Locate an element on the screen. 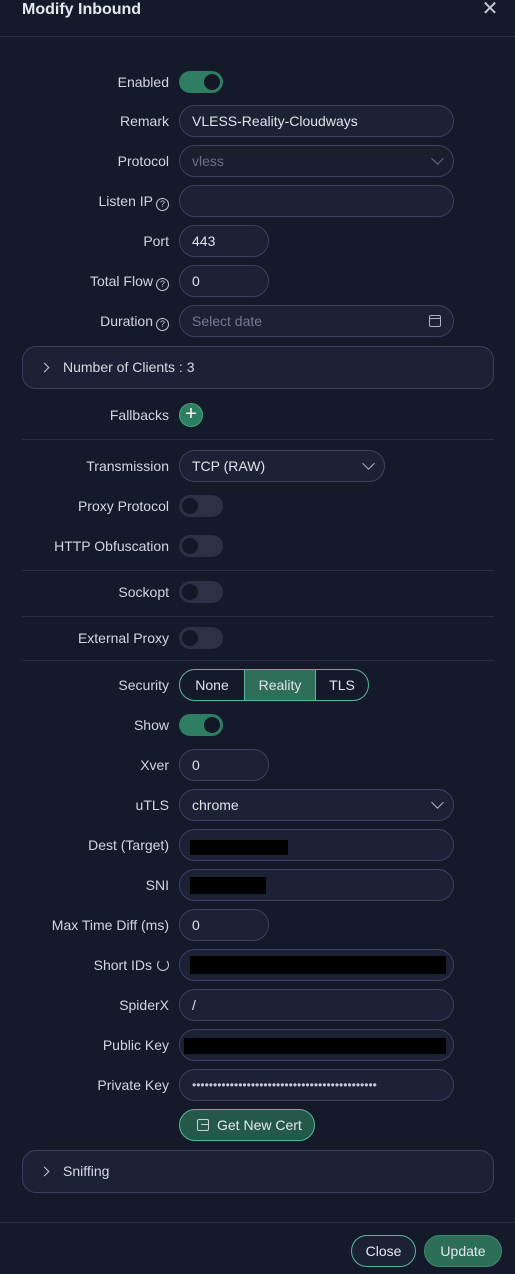 This screenshot has width=515, height=1274. get-new-cert-label: Get New Cert is located at coordinates (259, 1125).